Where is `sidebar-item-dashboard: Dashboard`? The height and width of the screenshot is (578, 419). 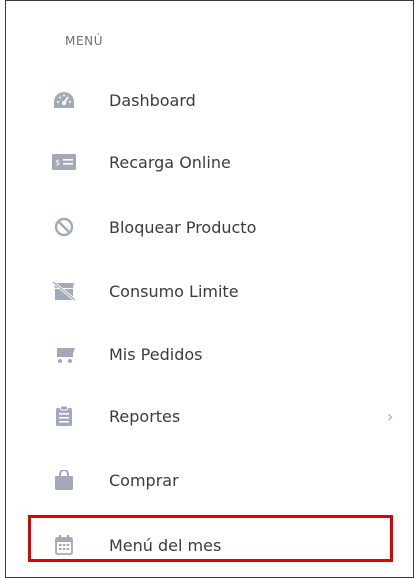 sidebar-item-dashboard: Dashboard is located at coordinates (208, 100).